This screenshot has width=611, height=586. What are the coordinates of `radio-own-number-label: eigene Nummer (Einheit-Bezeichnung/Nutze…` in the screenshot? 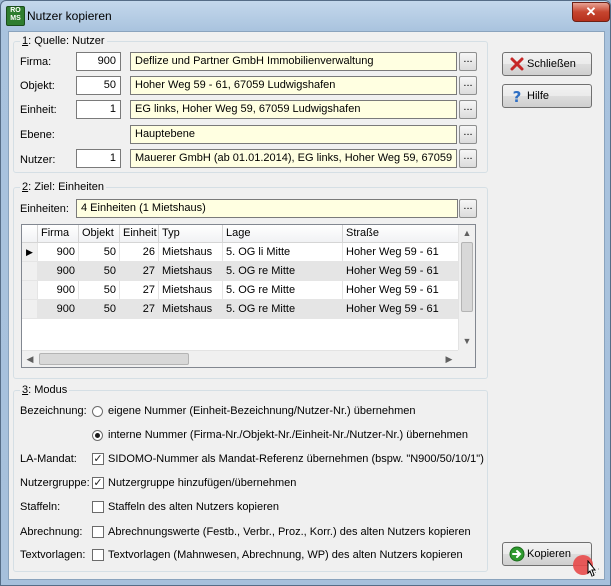 It's located at (262, 411).